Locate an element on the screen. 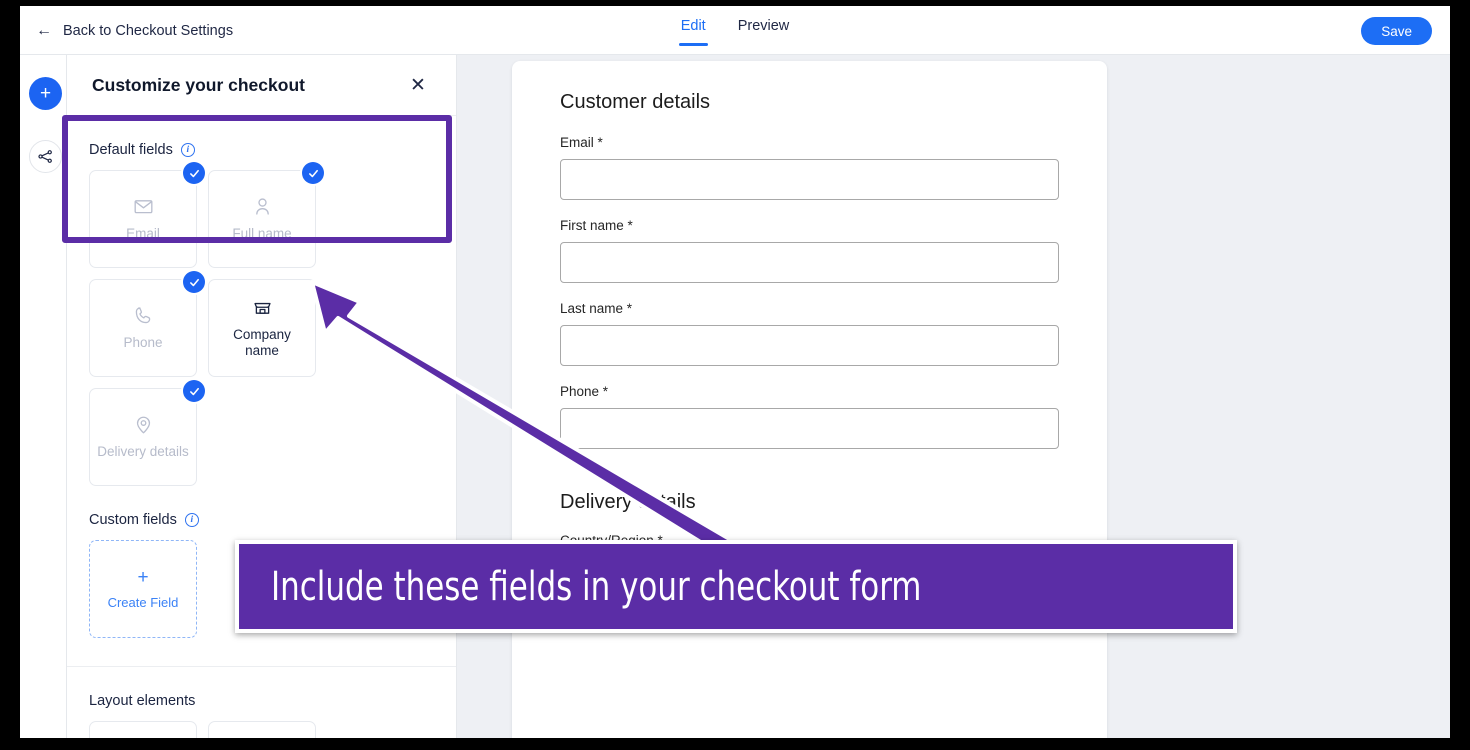 The image size is (1470, 750). share-button is located at coordinates (45, 156).